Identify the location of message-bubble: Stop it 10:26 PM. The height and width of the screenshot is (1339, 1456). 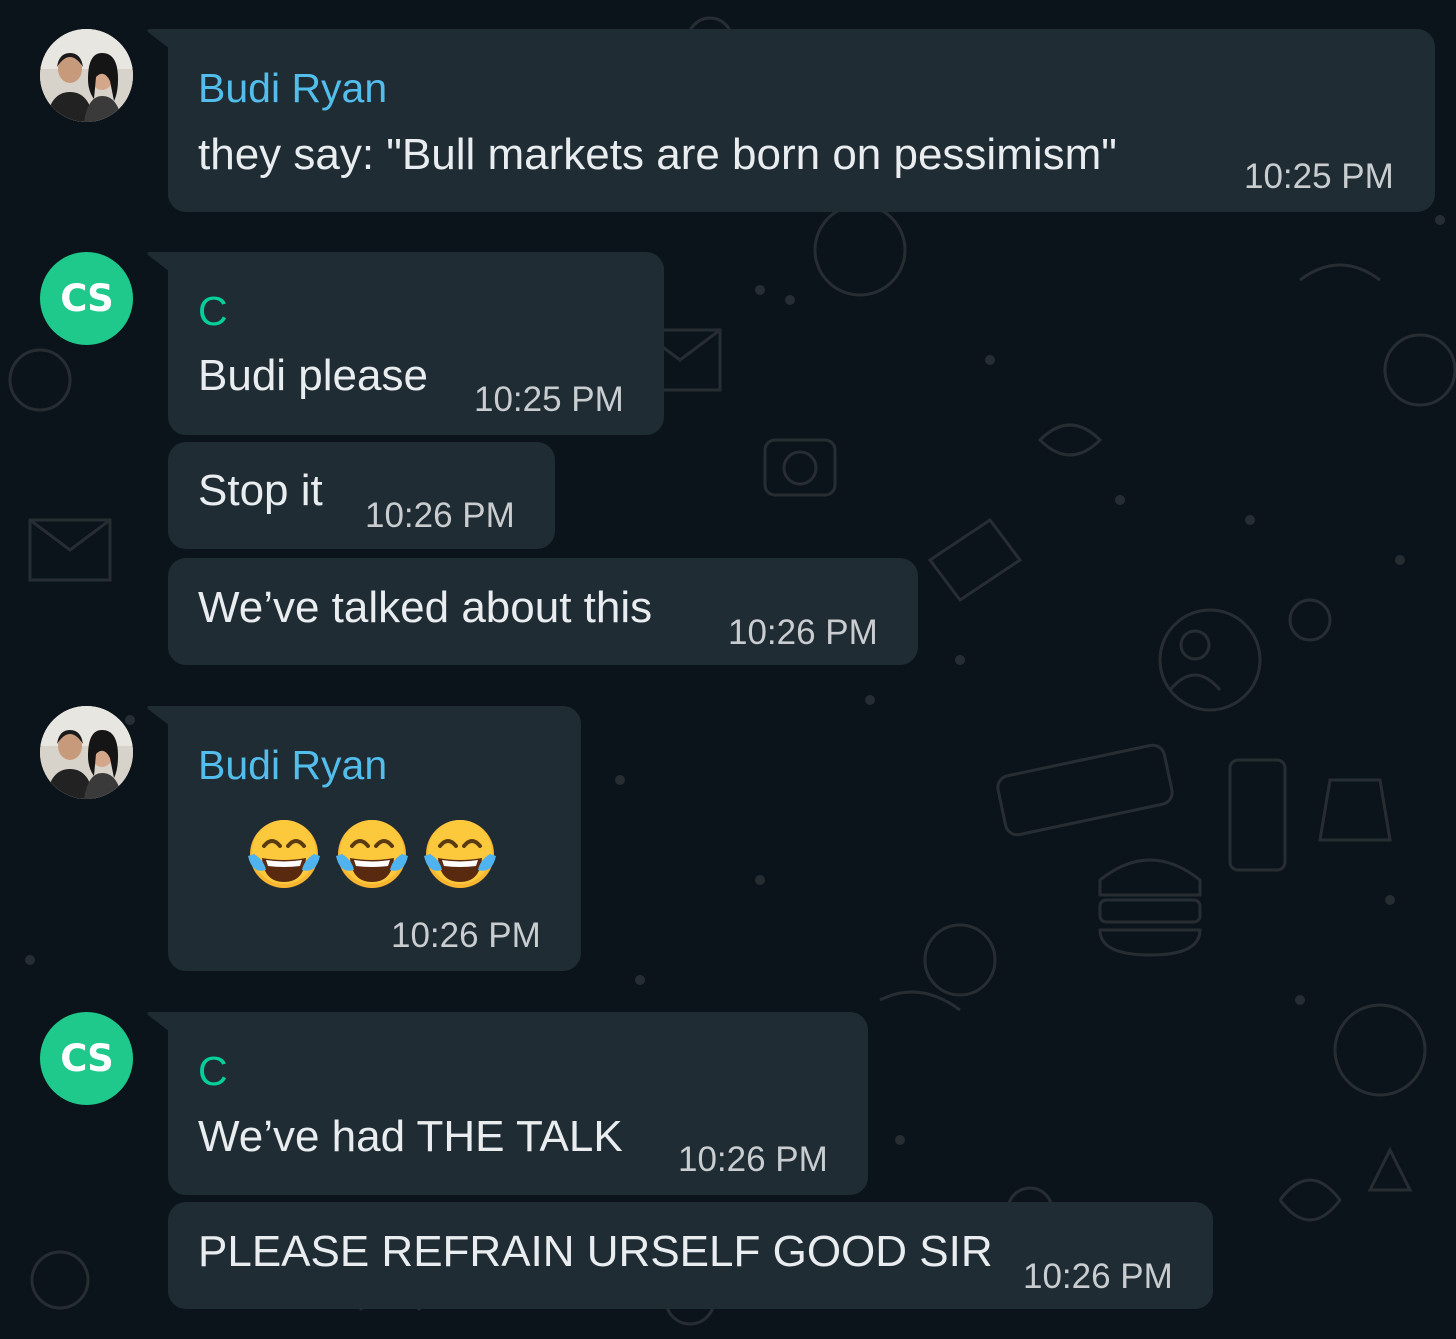
(361, 495).